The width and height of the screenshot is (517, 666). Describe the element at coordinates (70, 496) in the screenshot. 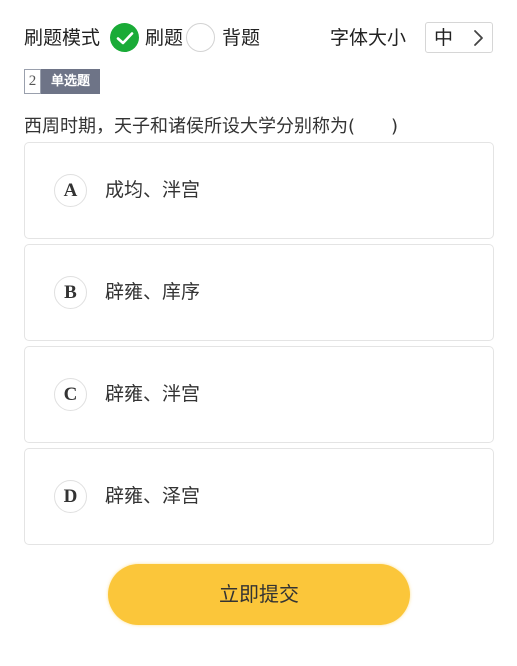

I see `option-letter: D` at that location.